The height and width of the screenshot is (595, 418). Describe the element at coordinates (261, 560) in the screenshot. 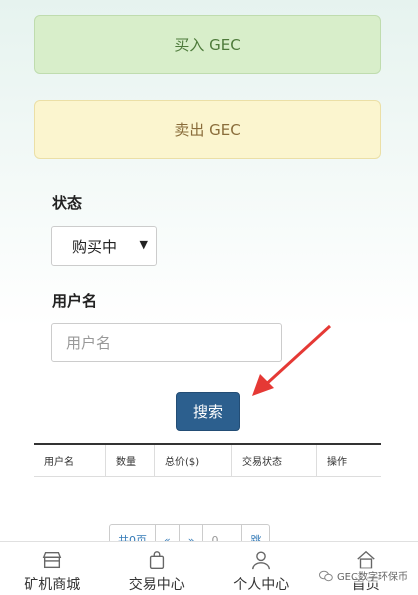

I see `user-icon` at that location.